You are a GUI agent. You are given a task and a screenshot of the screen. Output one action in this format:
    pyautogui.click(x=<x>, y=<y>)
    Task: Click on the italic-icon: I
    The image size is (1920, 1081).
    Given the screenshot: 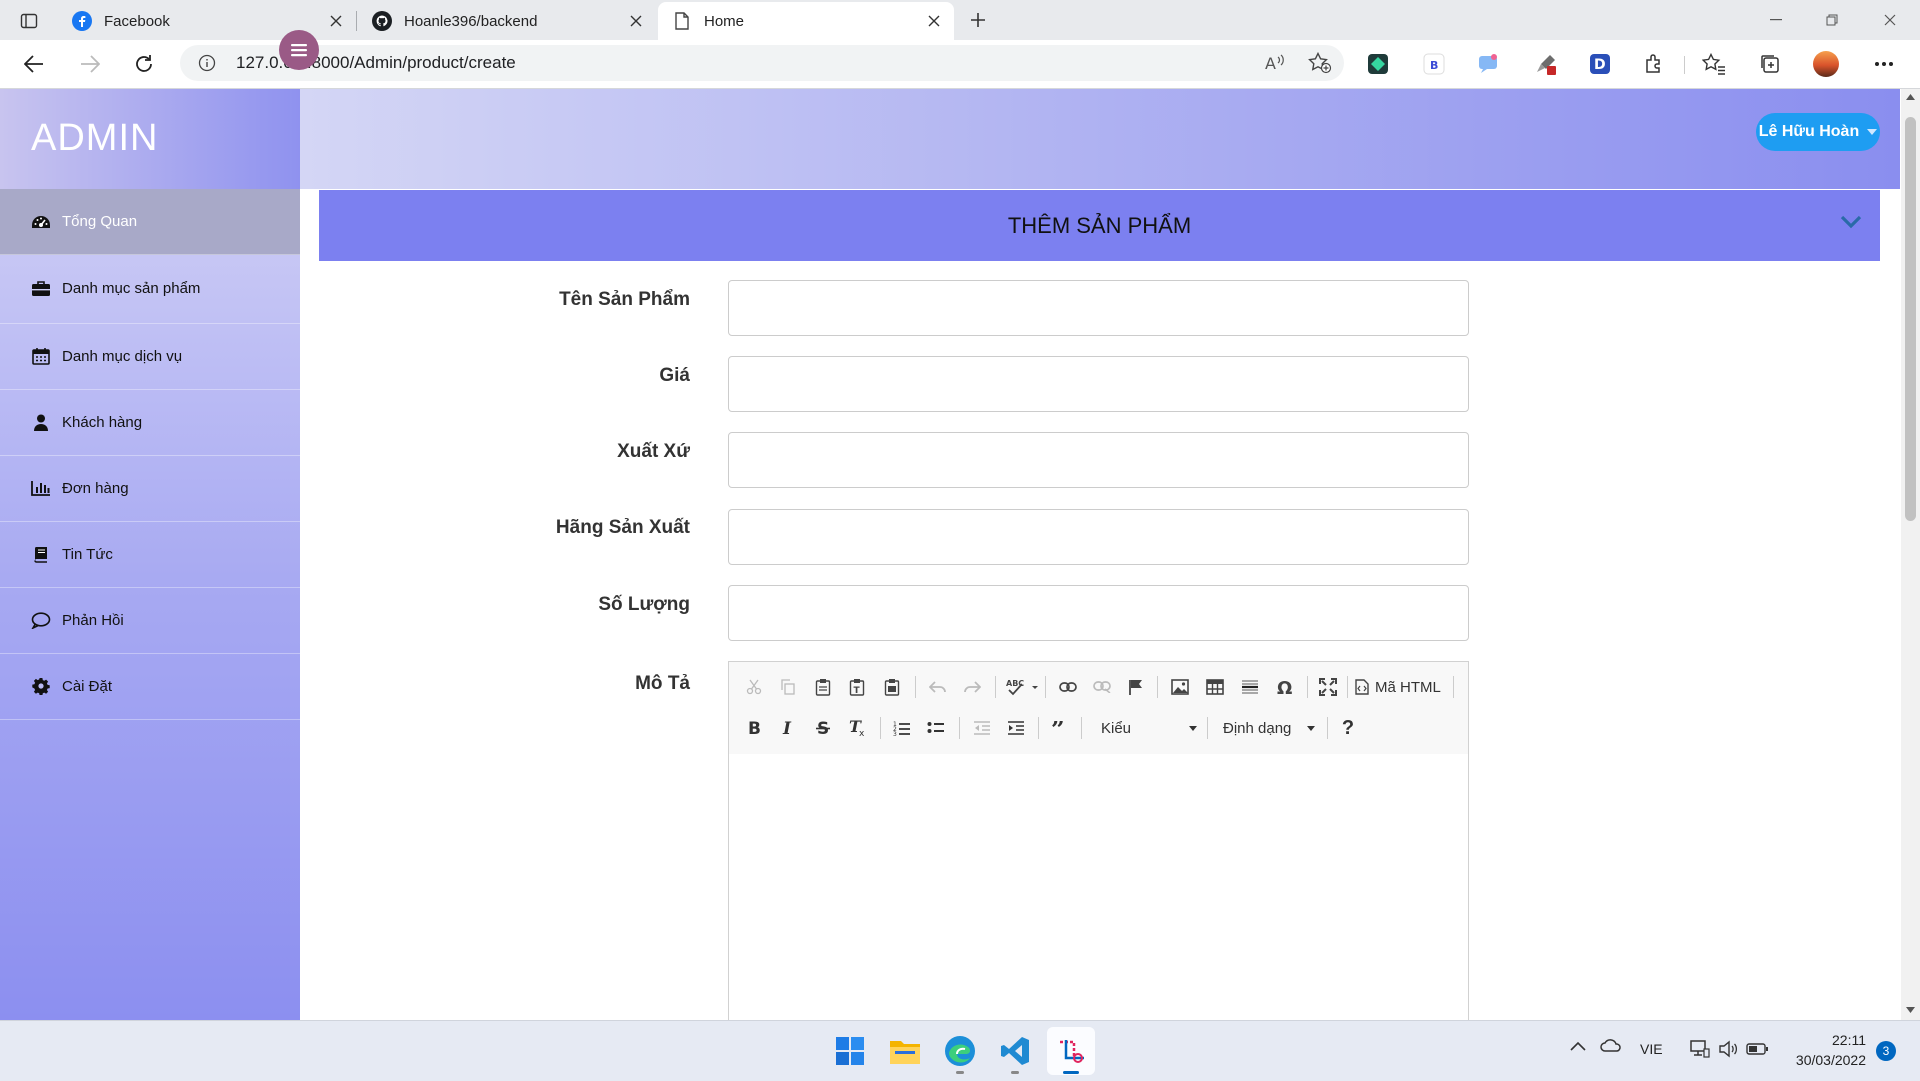 What is the action you would take?
    pyautogui.click(x=788, y=728)
    